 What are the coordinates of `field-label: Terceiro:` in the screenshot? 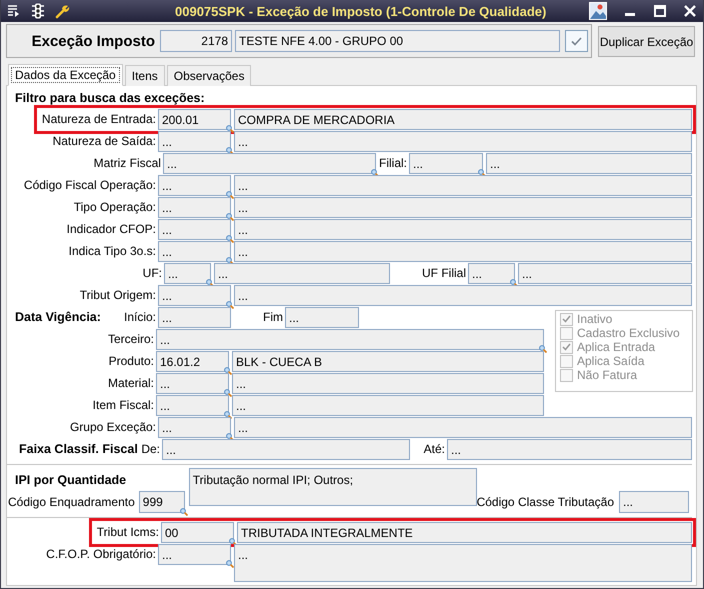 It's located at (131, 339).